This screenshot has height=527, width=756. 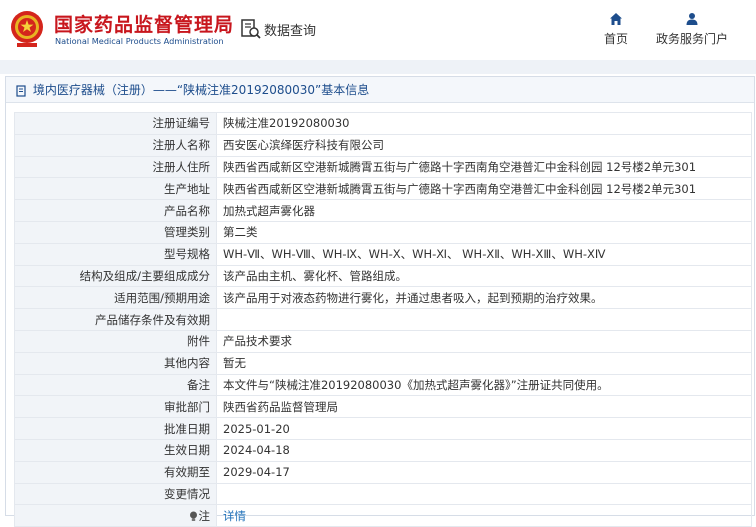 I want to click on table-row: 有效期至 2029-04-17, so click(x=383, y=472).